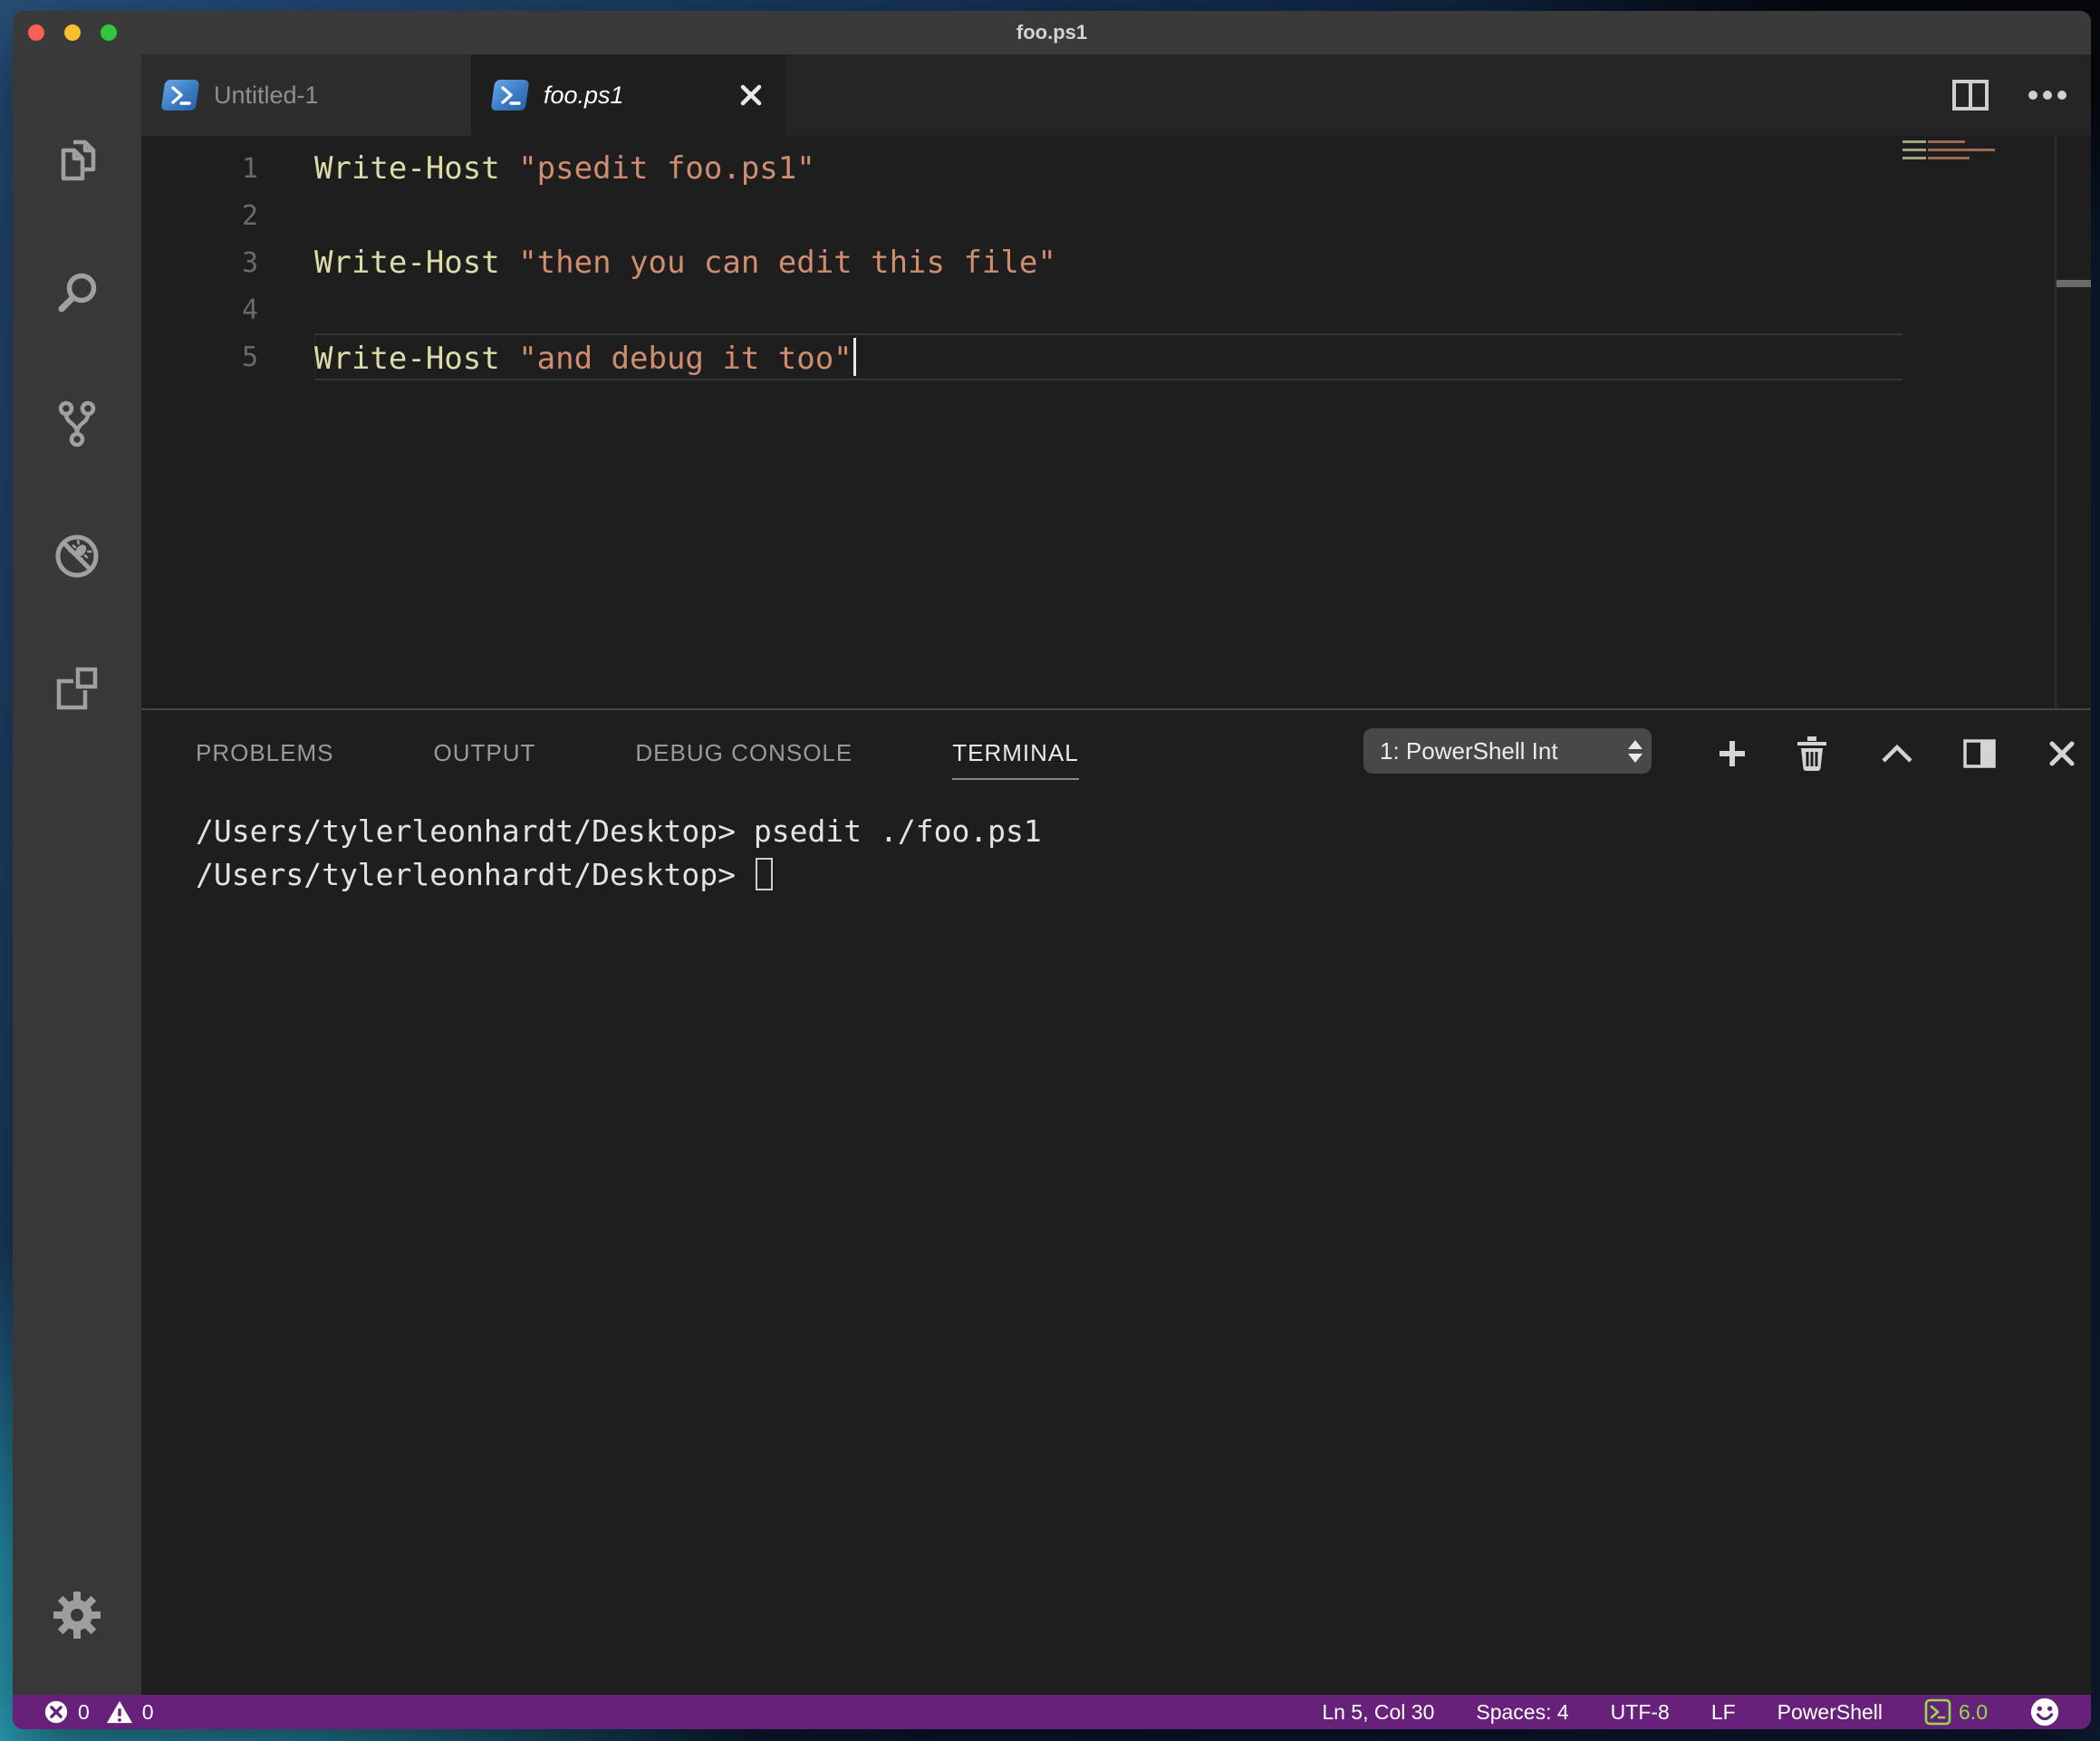 Image resolution: width=2100 pixels, height=1741 pixels. I want to click on powershell-session: 6.0, so click(1956, 1712).